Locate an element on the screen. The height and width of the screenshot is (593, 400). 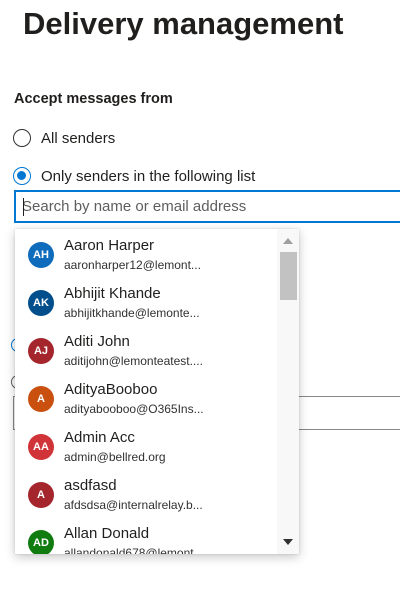
radio-only-senders: Only senders in the following list is located at coordinates (134, 176).